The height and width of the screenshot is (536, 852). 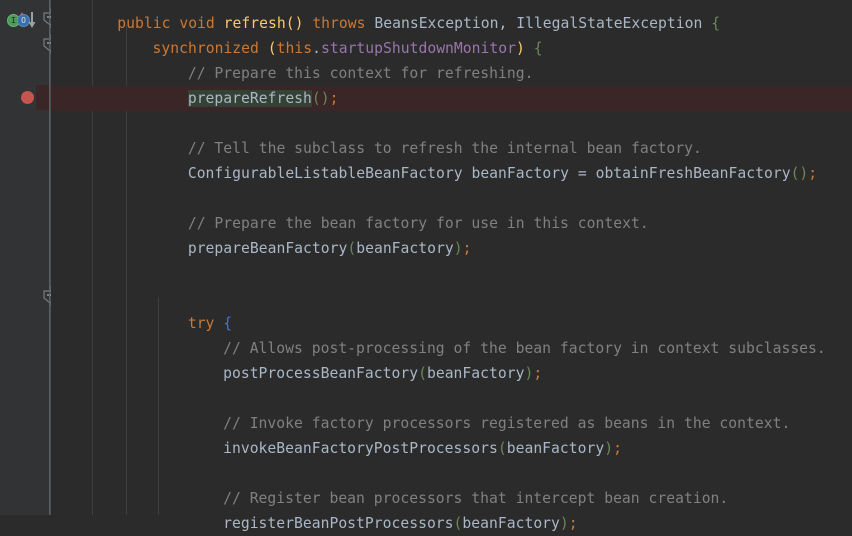 What do you see at coordinates (197, 23) in the screenshot?
I see `code-token: void` at bounding box center [197, 23].